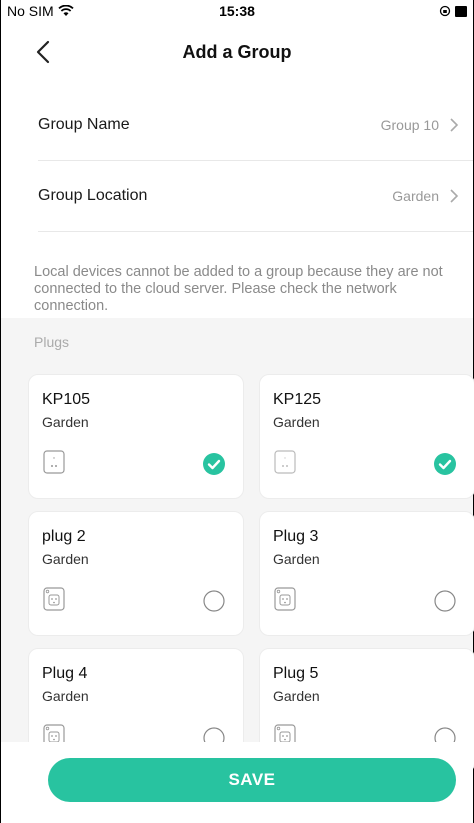 The height and width of the screenshot is (823, 474). Describe the element at coordinates (52, 342) in the screenshot. I see `plugs-section-label: Plugs` at that location.